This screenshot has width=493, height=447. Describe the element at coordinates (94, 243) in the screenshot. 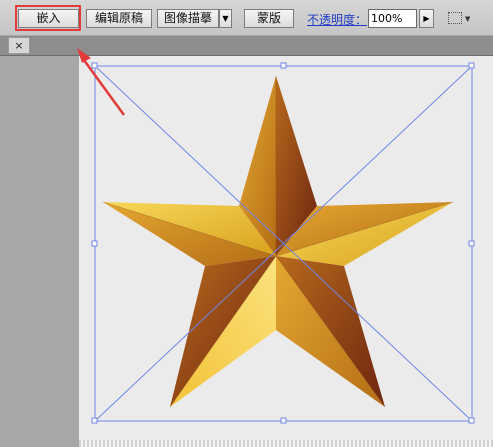

I see `handle-middle-left` at that location.